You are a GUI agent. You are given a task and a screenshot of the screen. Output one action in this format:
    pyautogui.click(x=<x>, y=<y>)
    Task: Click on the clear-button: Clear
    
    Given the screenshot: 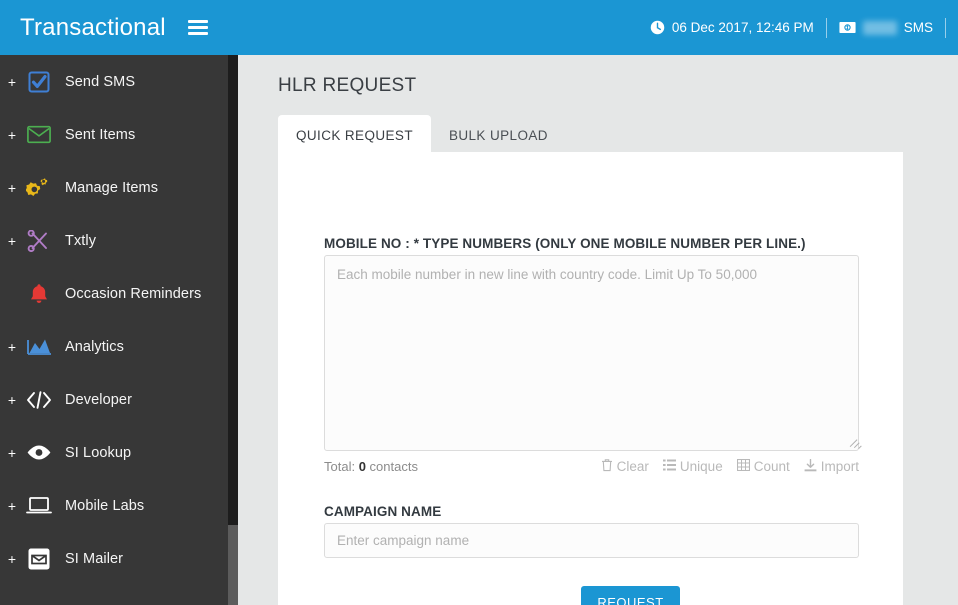 What is the action you would take?
    pyautogui.click(x=625, y=466)
    